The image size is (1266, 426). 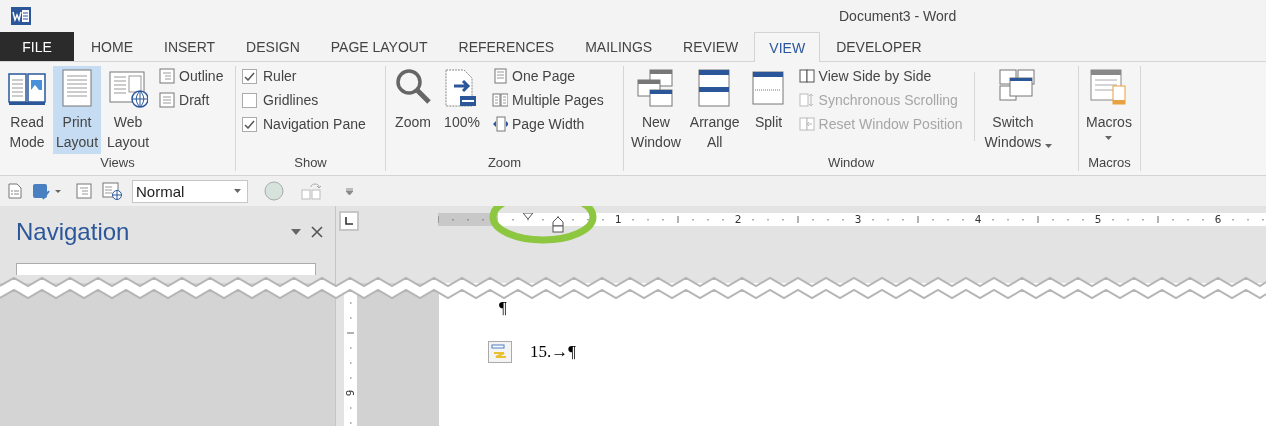 What do you see at coordinates (190, 46) in the screenshot?
I see `ribbon-tab: INSERT` at bounding box center [190, 46].